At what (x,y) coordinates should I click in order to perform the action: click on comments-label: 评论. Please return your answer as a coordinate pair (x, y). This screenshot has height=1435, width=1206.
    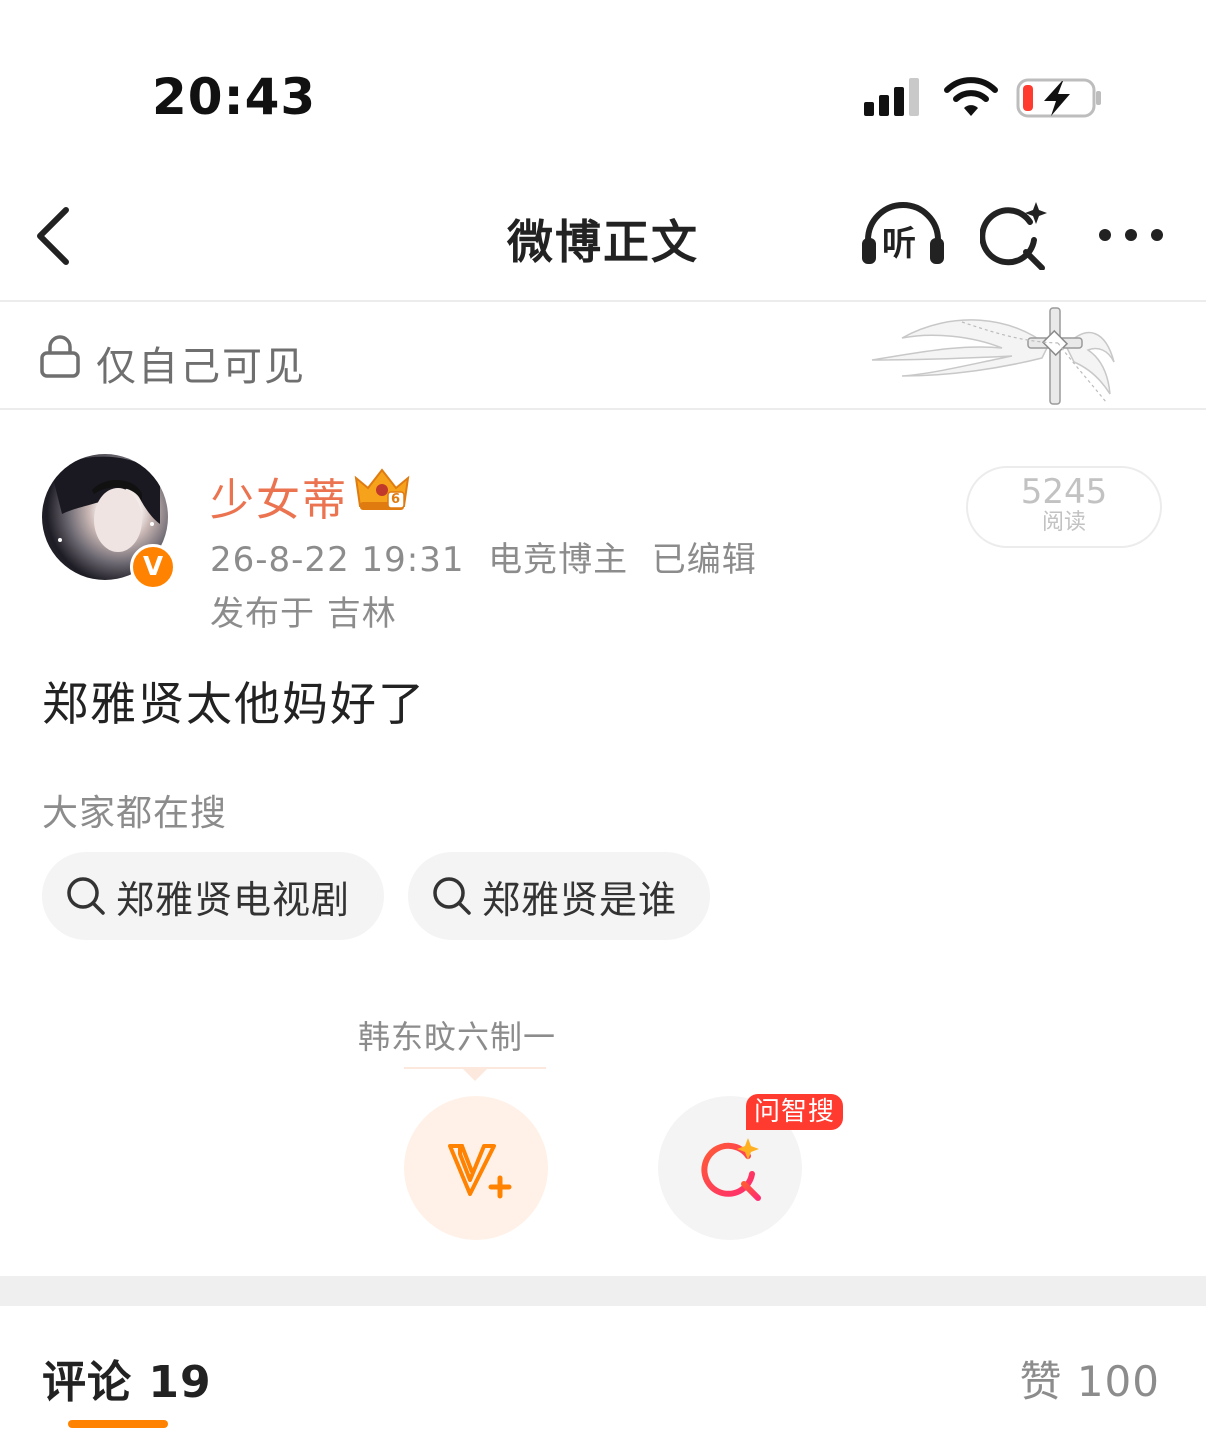
    Looking at the image, I should click on (87, 1382).